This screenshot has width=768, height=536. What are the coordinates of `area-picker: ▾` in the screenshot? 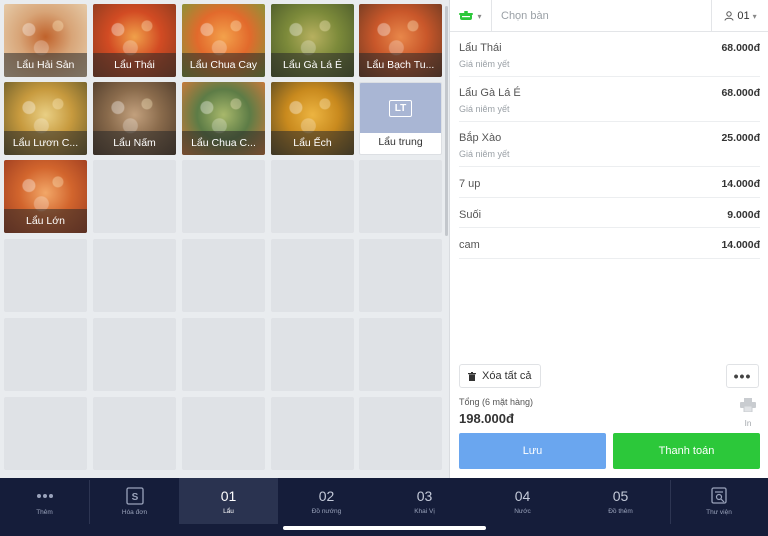 It's located at (471, 16).